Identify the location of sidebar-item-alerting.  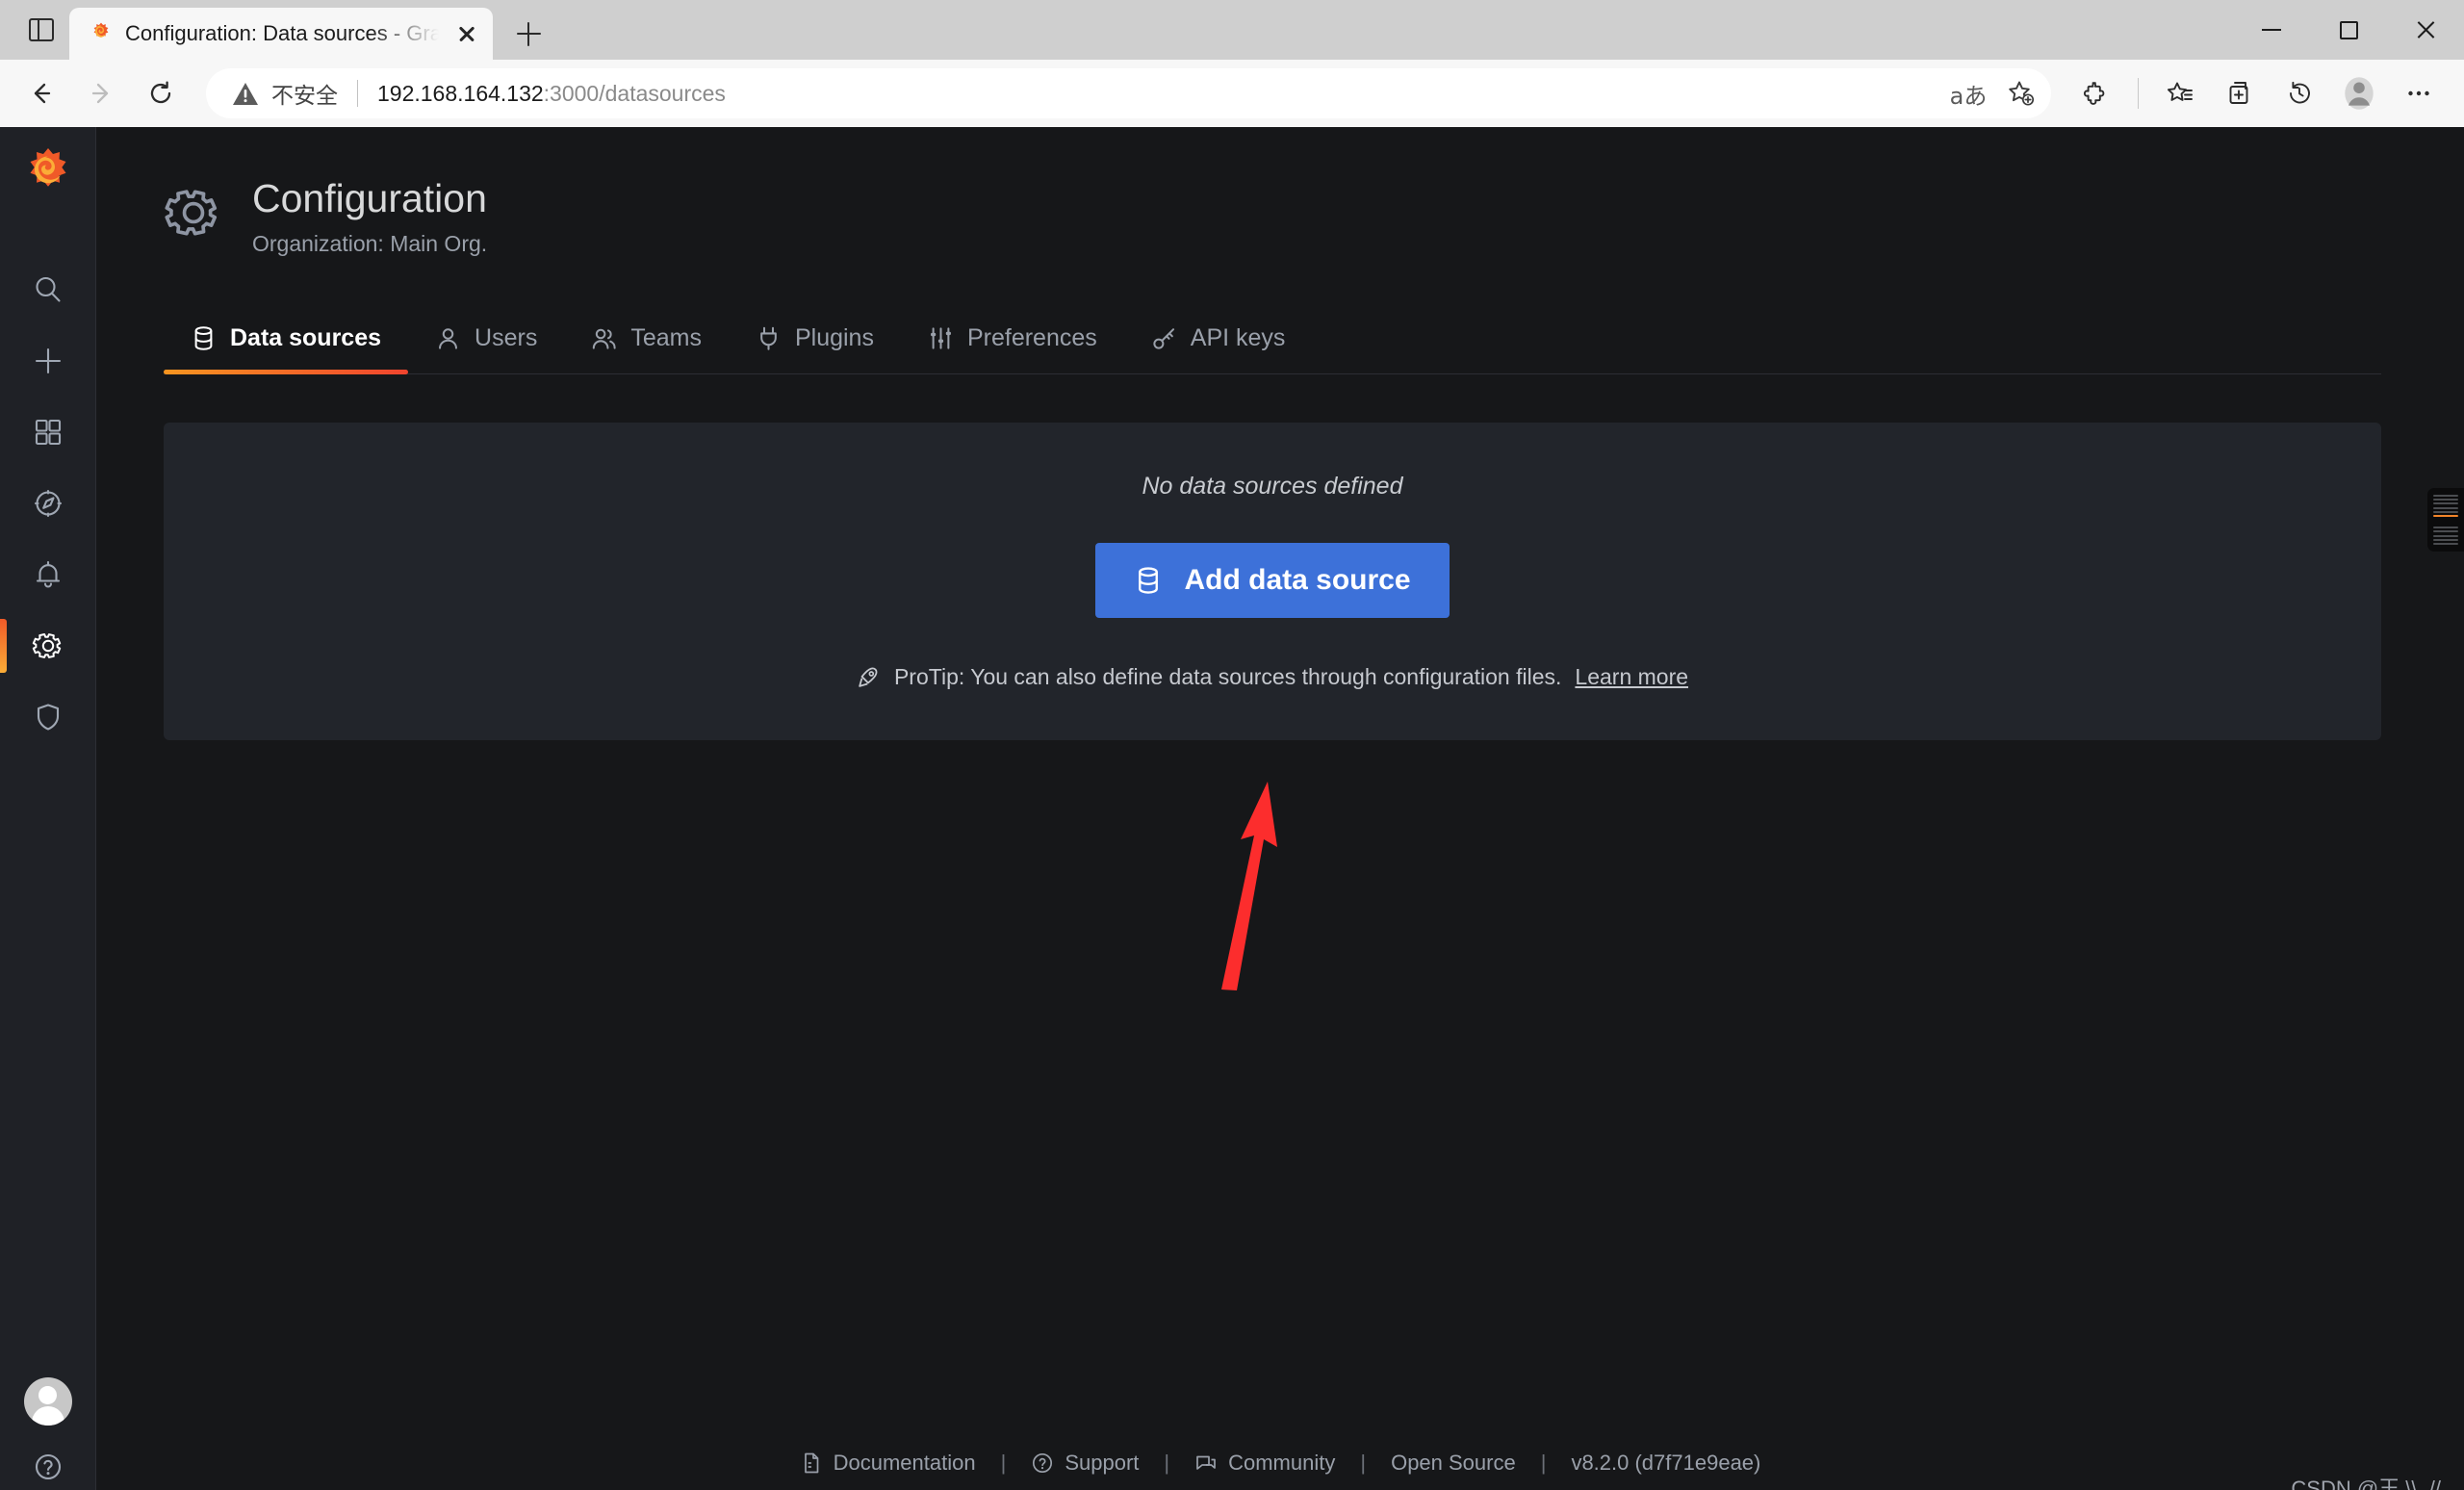
(48, 574).